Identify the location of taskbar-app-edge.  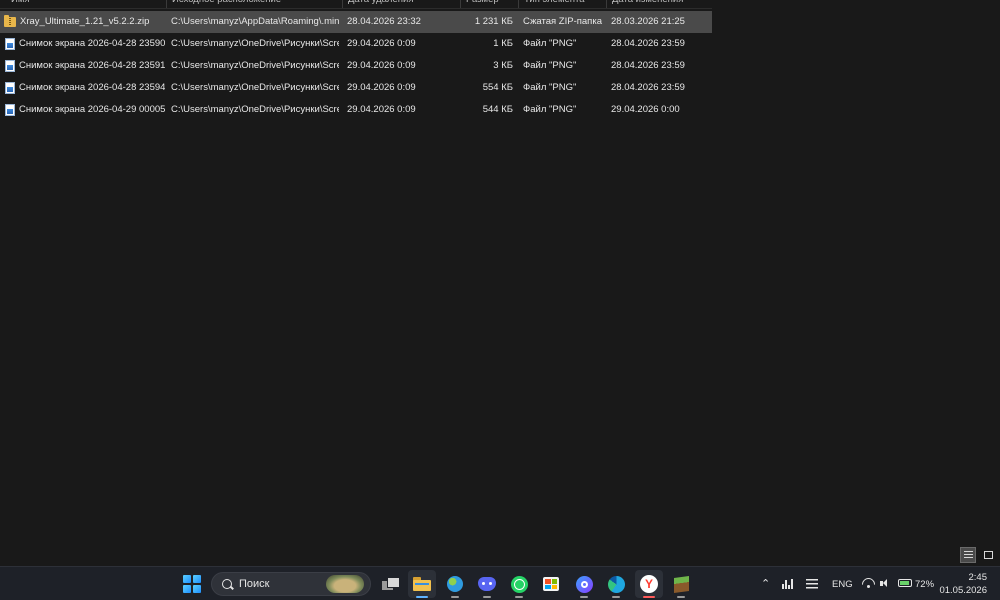
(616, 584).